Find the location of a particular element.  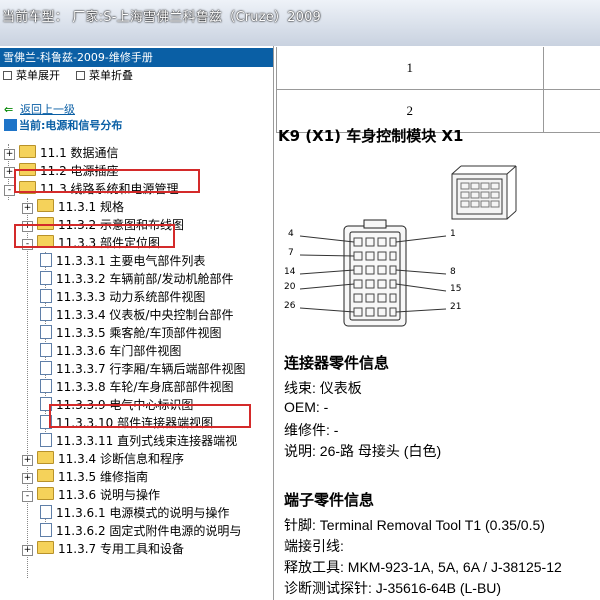

tree-item: - 11.3.6 说明与操作 is located at coordinates (91, 495).